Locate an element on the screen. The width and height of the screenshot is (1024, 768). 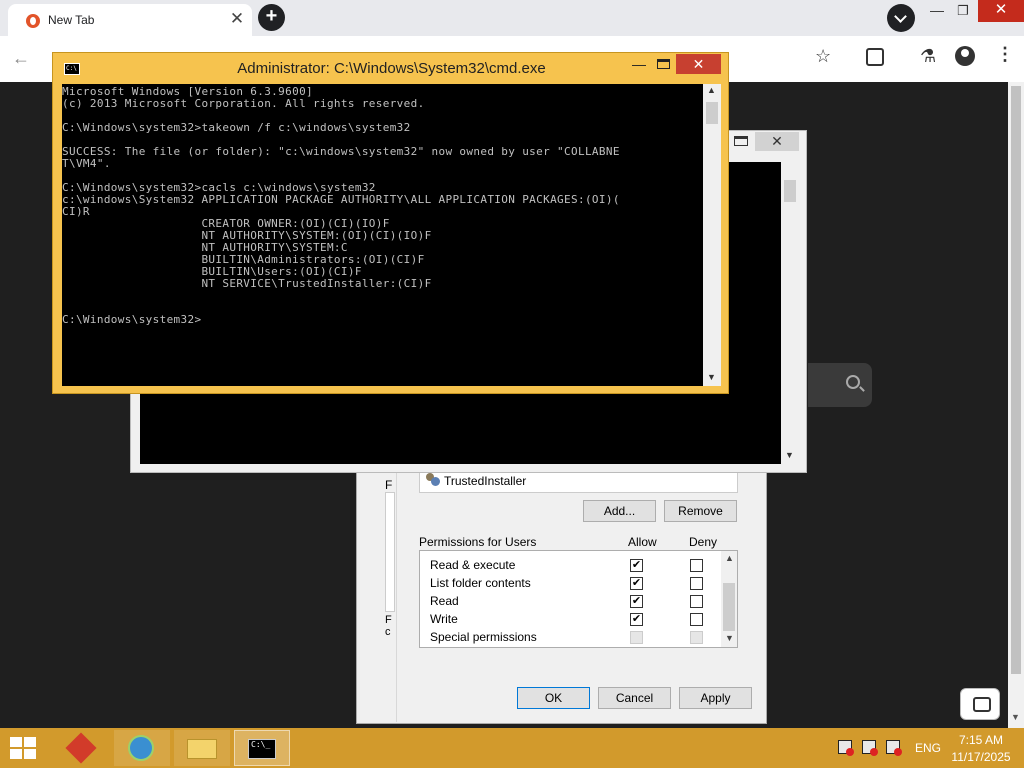
users-group-icon is located at coordinates (433, 479).